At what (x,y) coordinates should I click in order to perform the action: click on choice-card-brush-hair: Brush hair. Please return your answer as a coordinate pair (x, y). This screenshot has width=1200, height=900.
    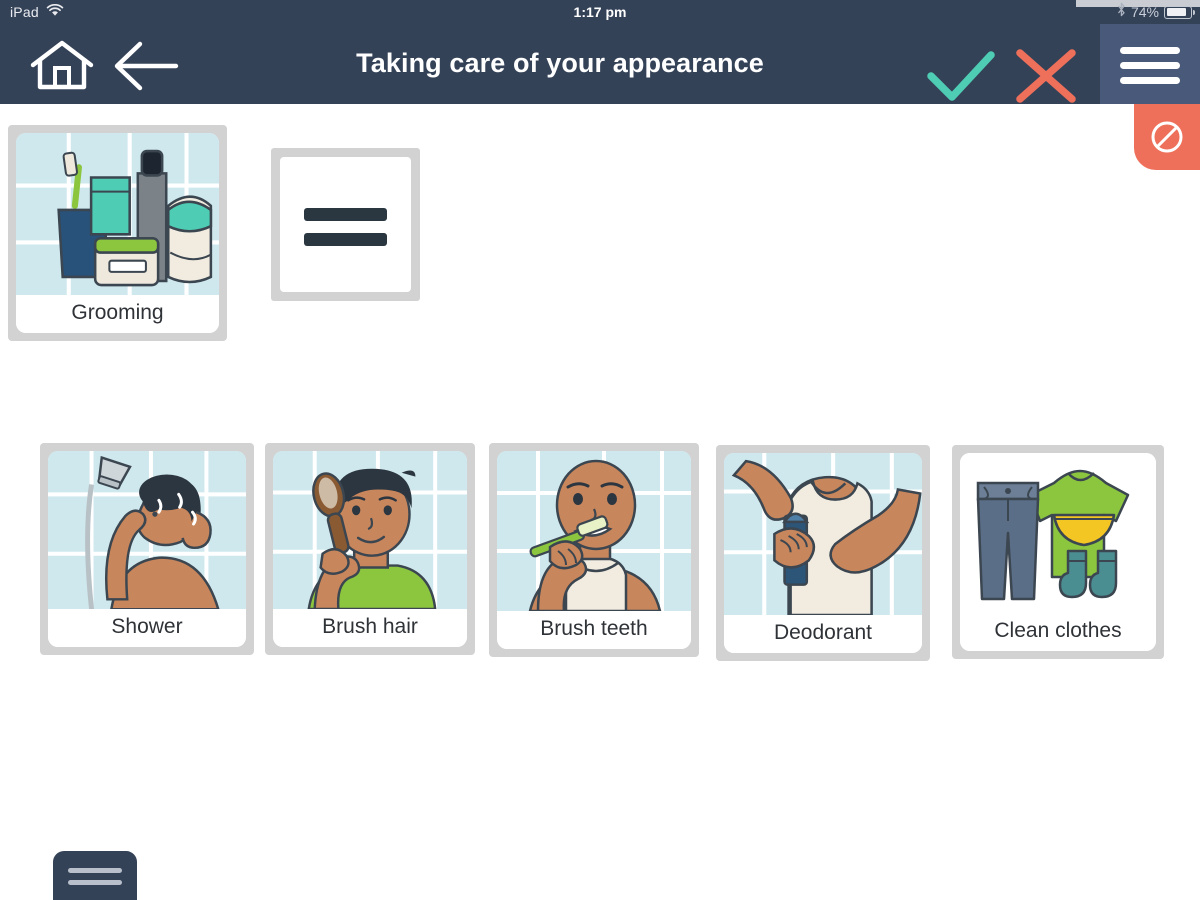
    Looking at the image, I should click on (370, 549).